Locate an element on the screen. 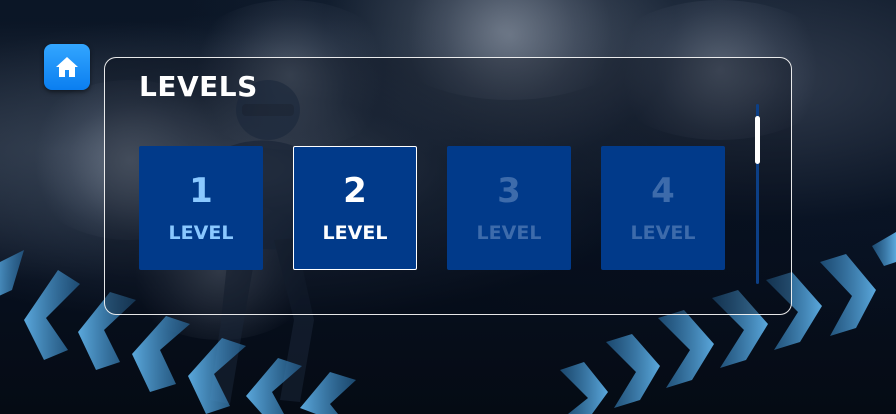 This screenshot has height=414, width=896. home-icon is located at coordinates (67, 67).